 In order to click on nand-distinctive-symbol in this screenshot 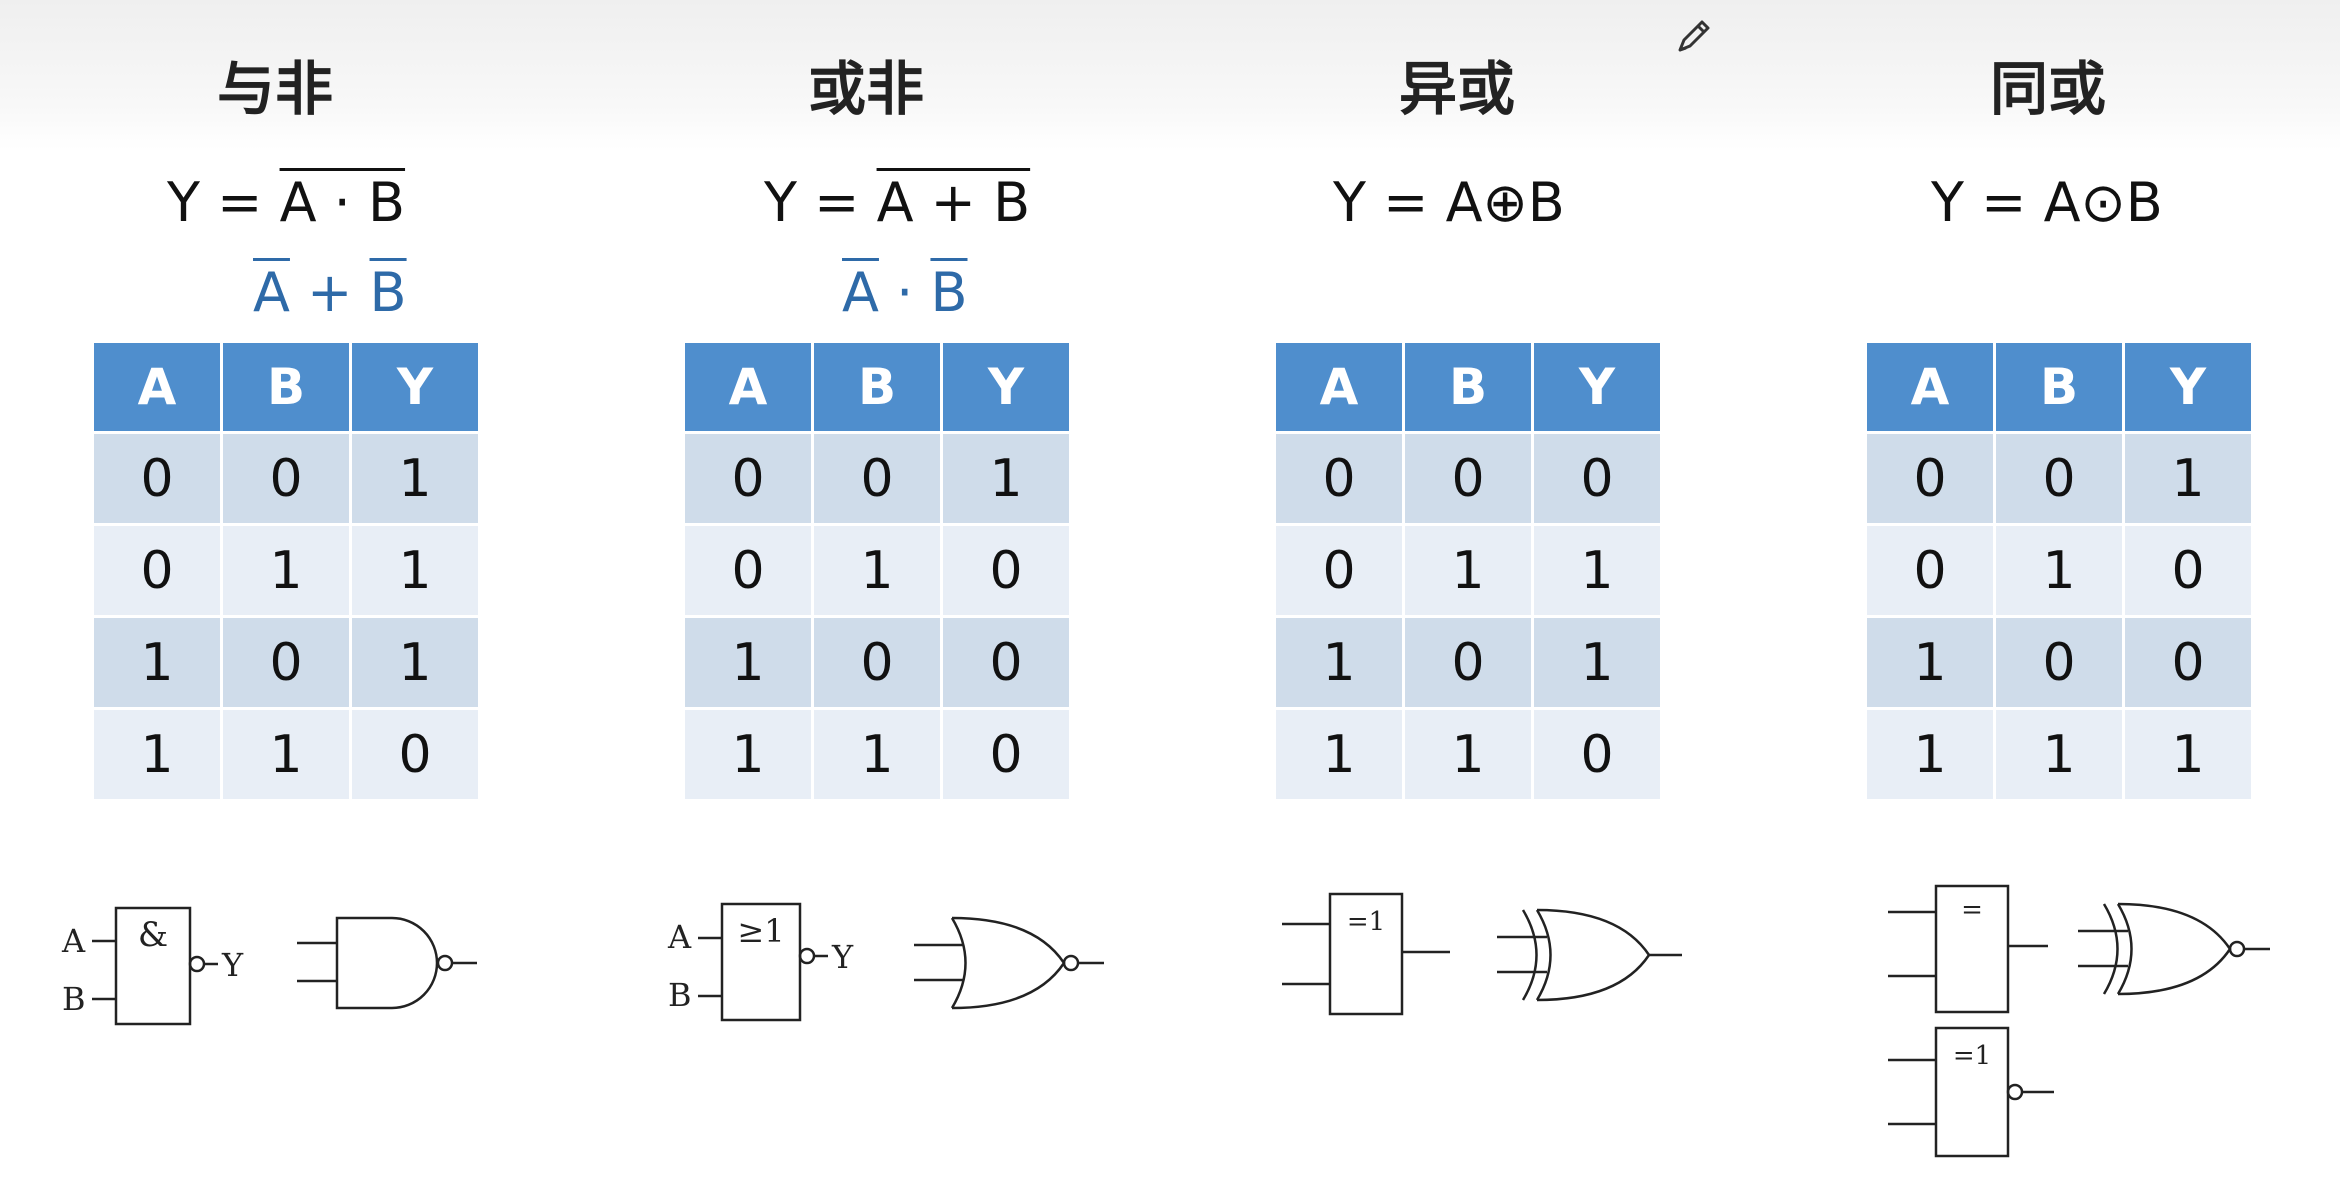, I will do `click(387, 963)`.